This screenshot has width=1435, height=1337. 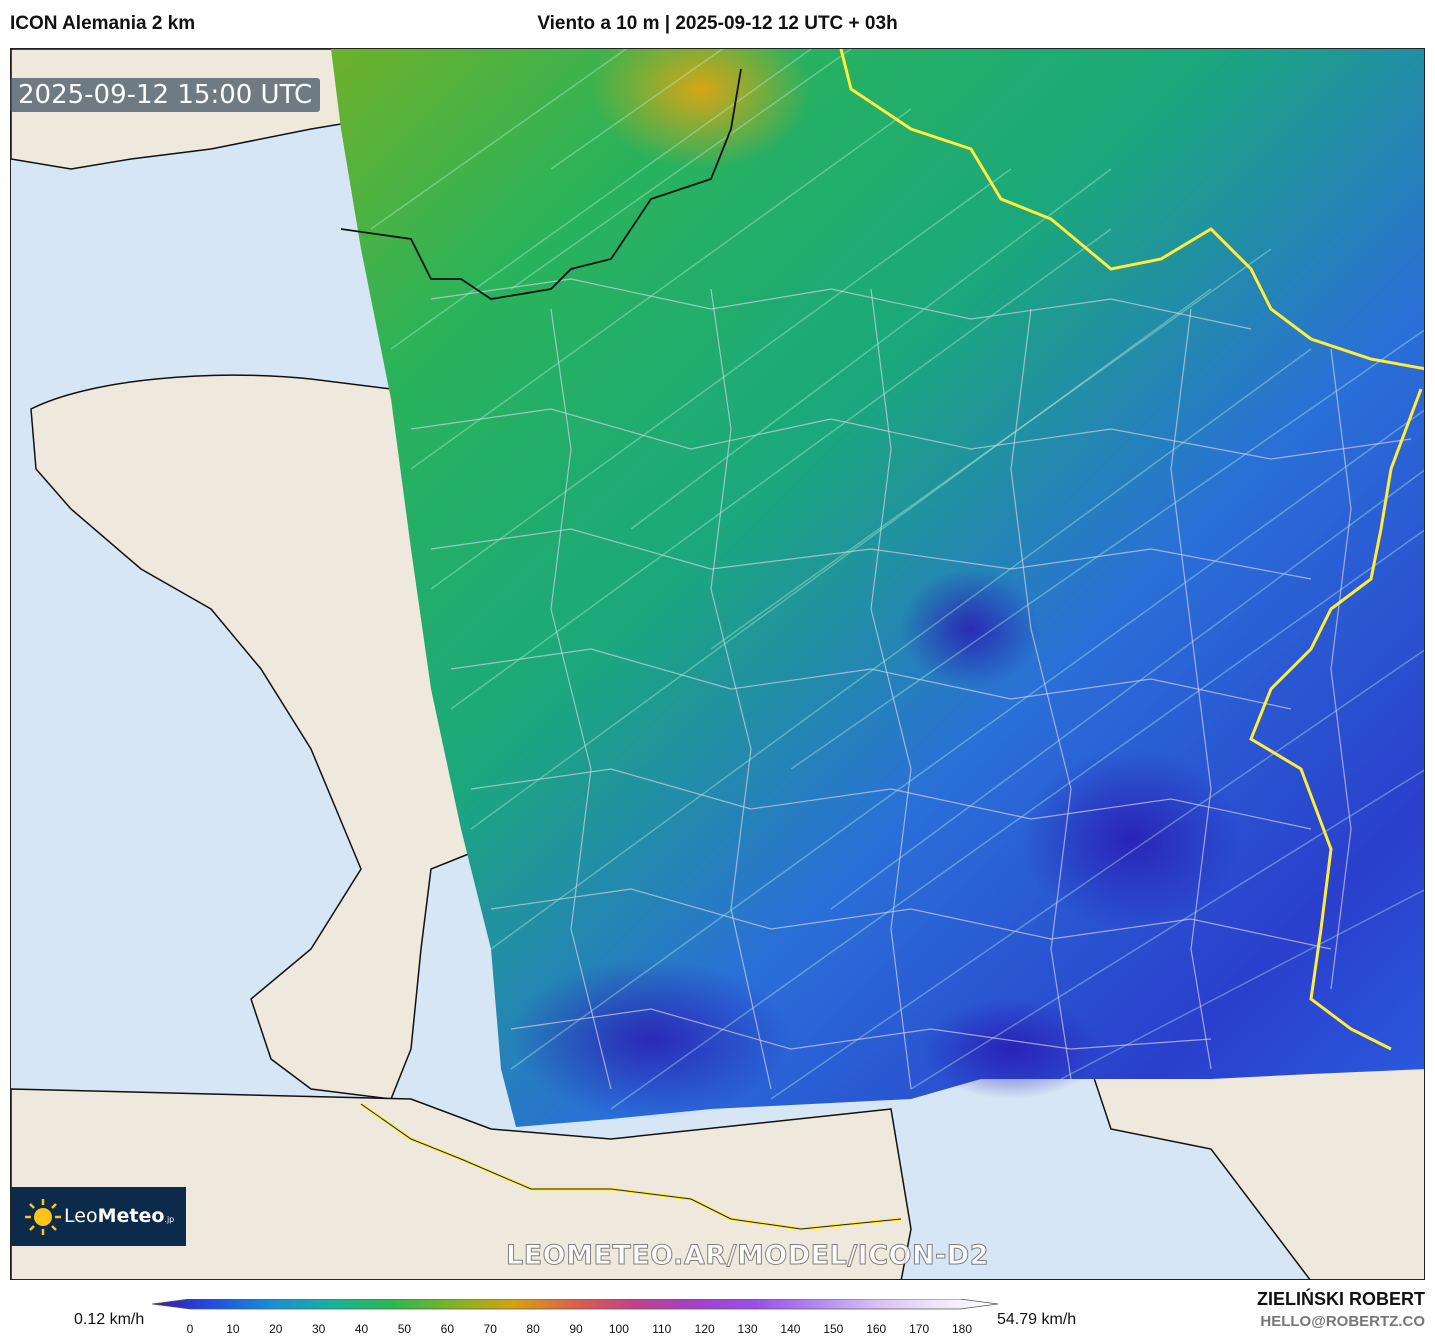 I want to click on colorbar-tick-label: 140, so click(x=790, y=1329).